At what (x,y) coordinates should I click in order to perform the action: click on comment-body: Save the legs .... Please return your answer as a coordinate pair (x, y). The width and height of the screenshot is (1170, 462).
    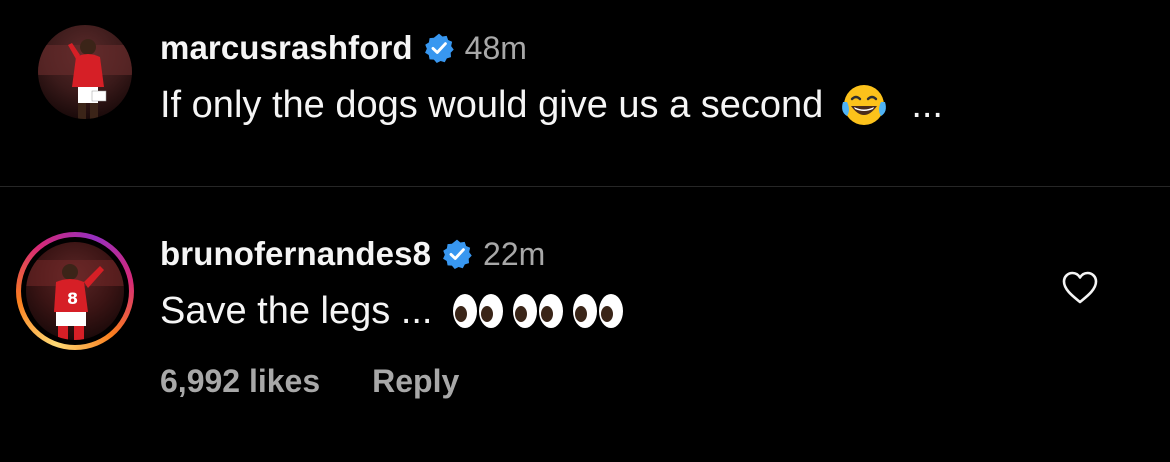
    Looking at the image, I should click on (392, 311).